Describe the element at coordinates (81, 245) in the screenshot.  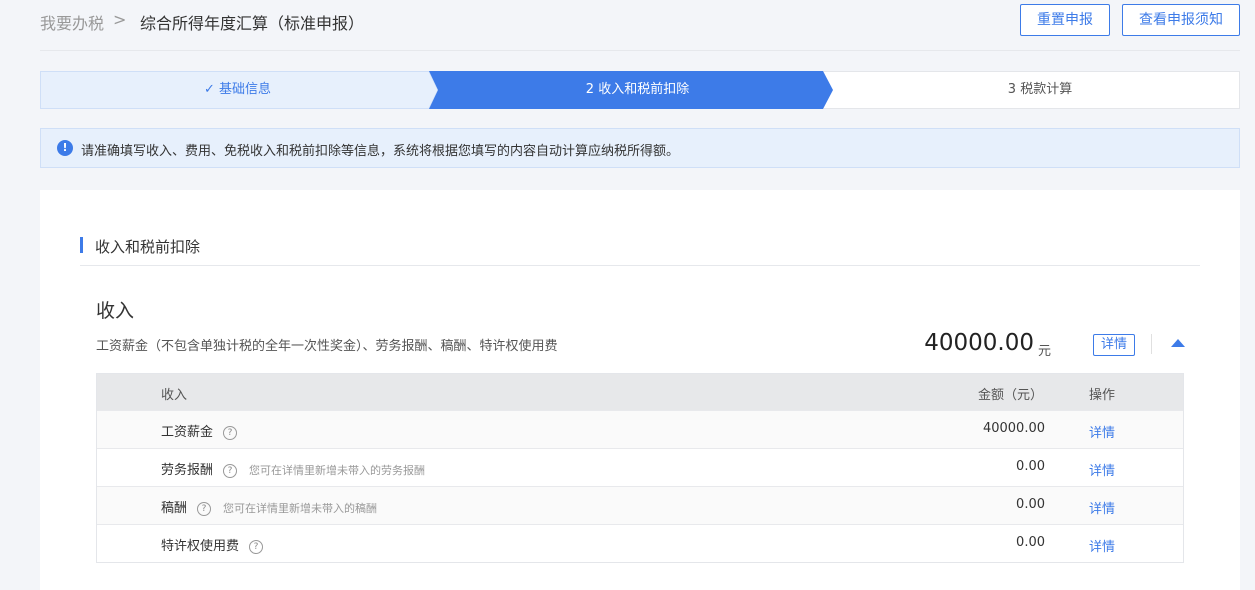
I see `section-accent-bar` at that location.